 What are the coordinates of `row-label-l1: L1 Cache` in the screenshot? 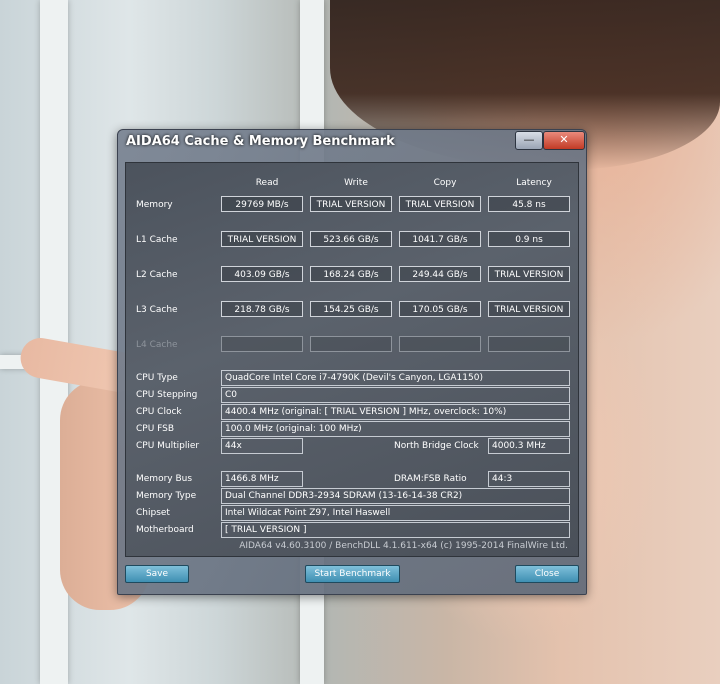 It's located at (157, 240).